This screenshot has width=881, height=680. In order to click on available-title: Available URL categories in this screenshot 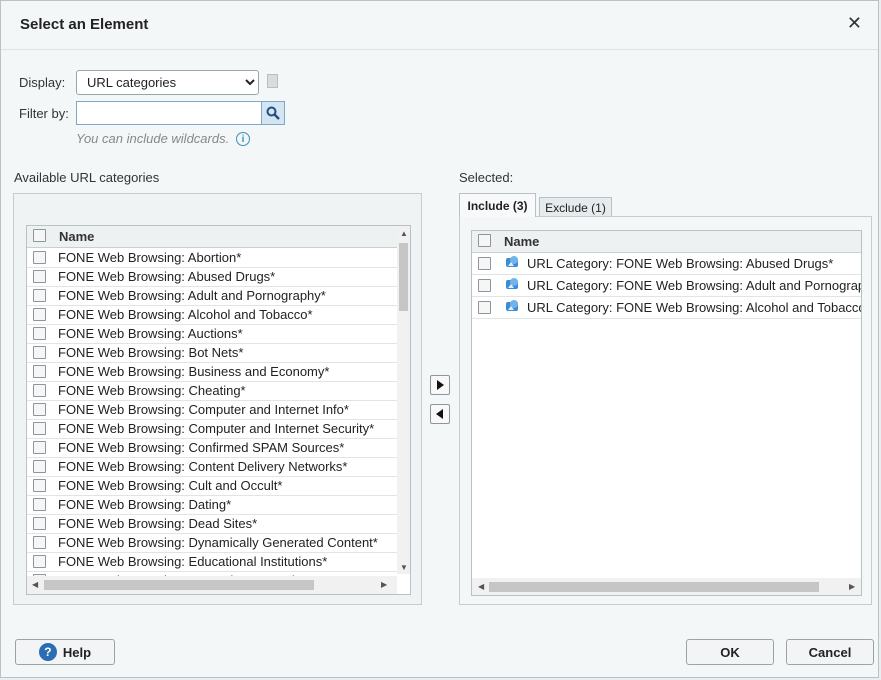, I will do `click(87, 177)`.